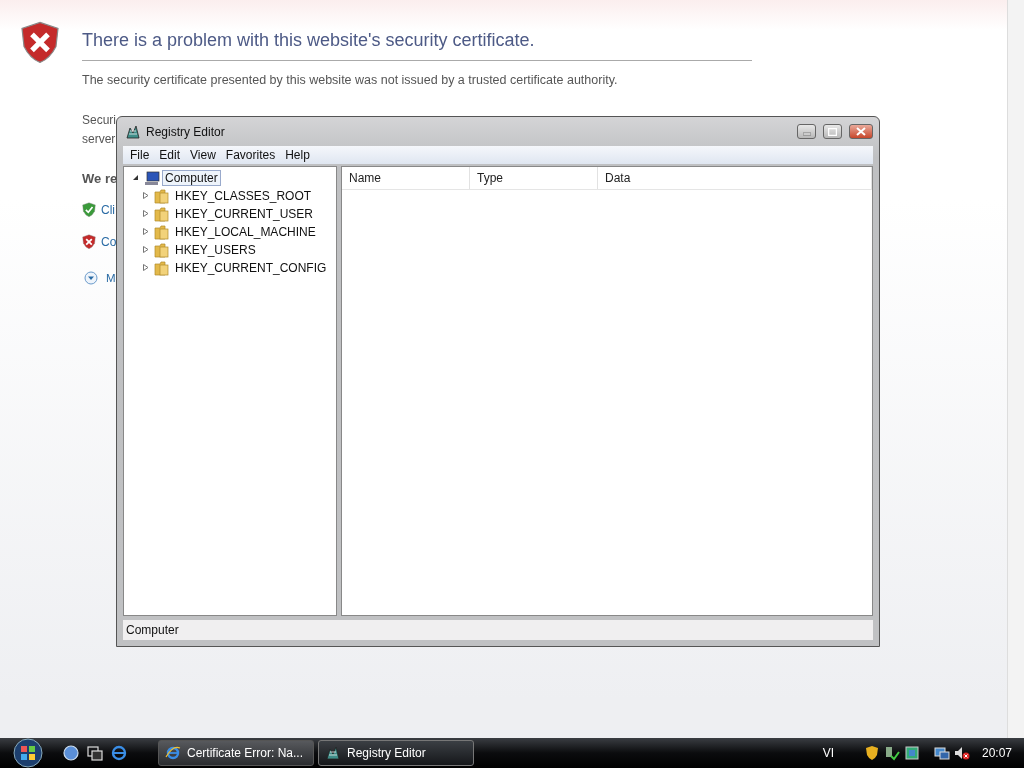  What do you see at coordinates (191, 178) in the screenshot?
I see `tree-item: Computer` at bounding box center [191, 178].